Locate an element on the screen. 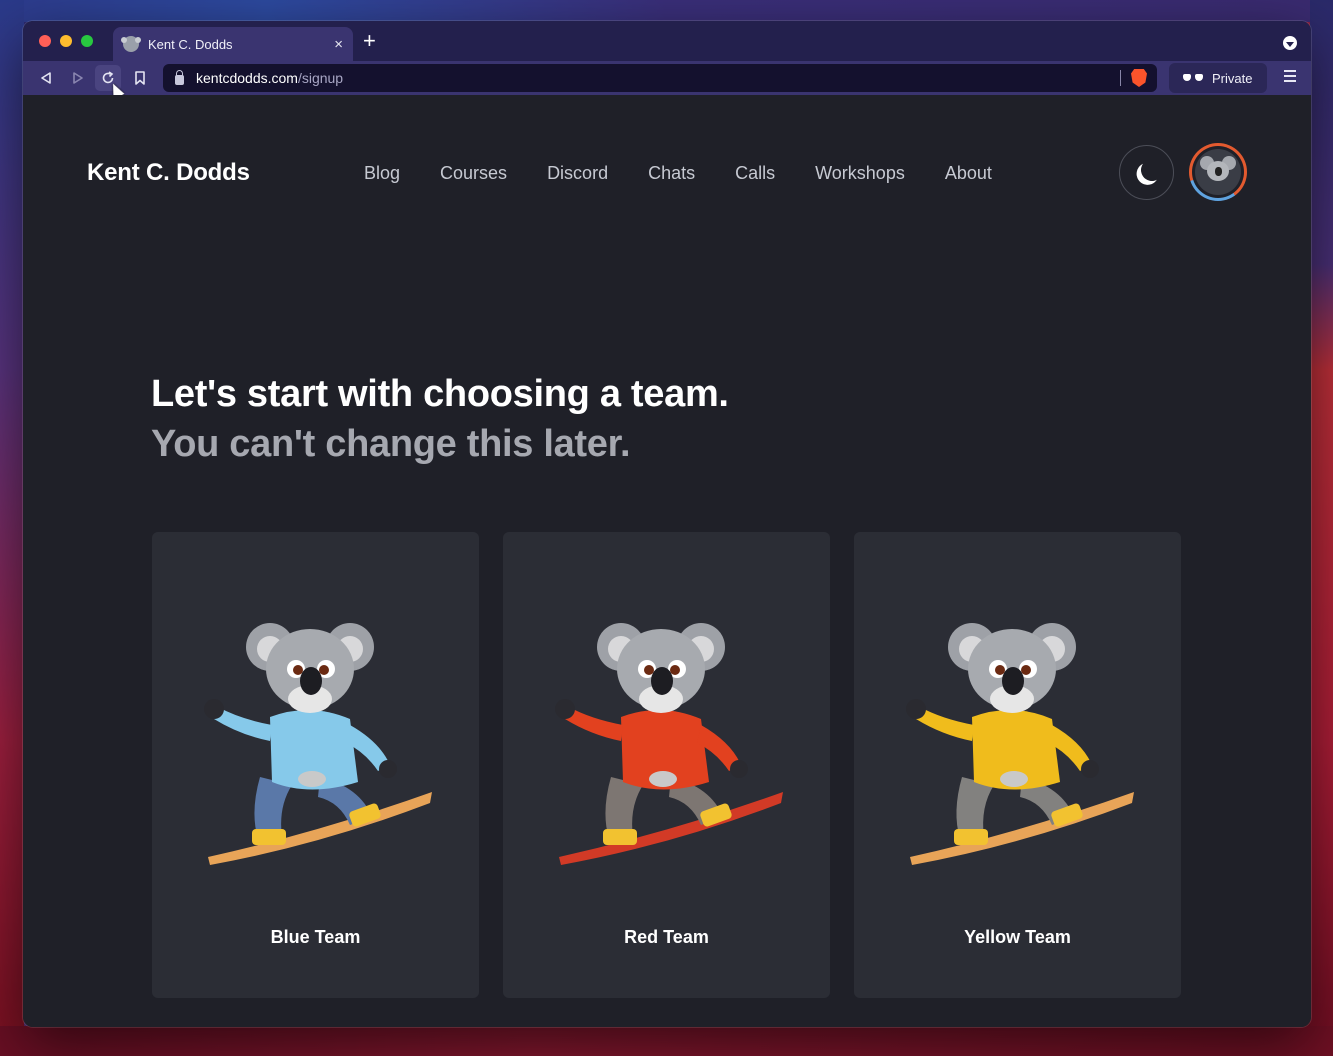 Image resolution: width=1333 pixels, height=1056 pixels. bookmark-button is located at coordinates (140, 78).